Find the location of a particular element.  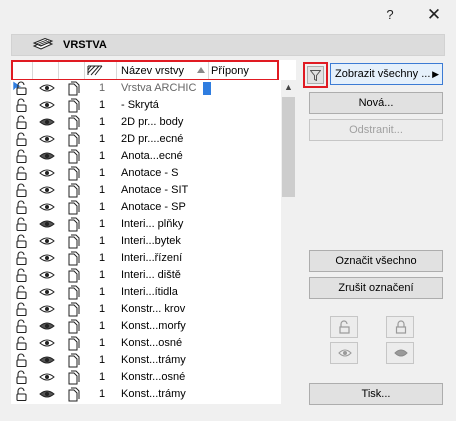

select-all-button: Označit všechno is located at coordinates (376, 261).